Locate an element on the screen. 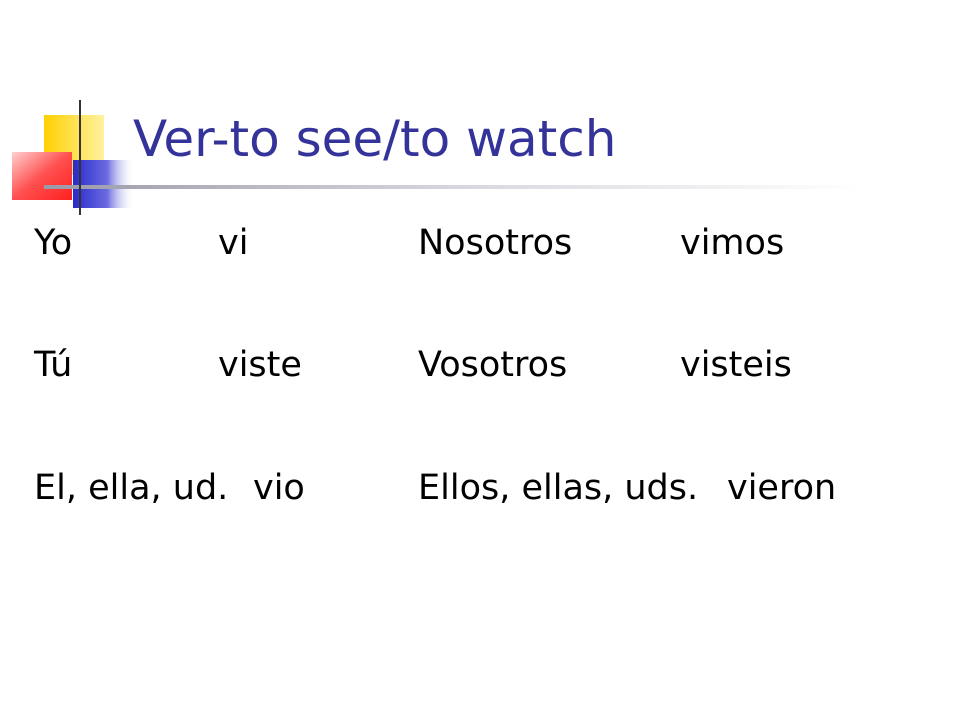  vertical-accent-line is located at coordinates (80, 157).